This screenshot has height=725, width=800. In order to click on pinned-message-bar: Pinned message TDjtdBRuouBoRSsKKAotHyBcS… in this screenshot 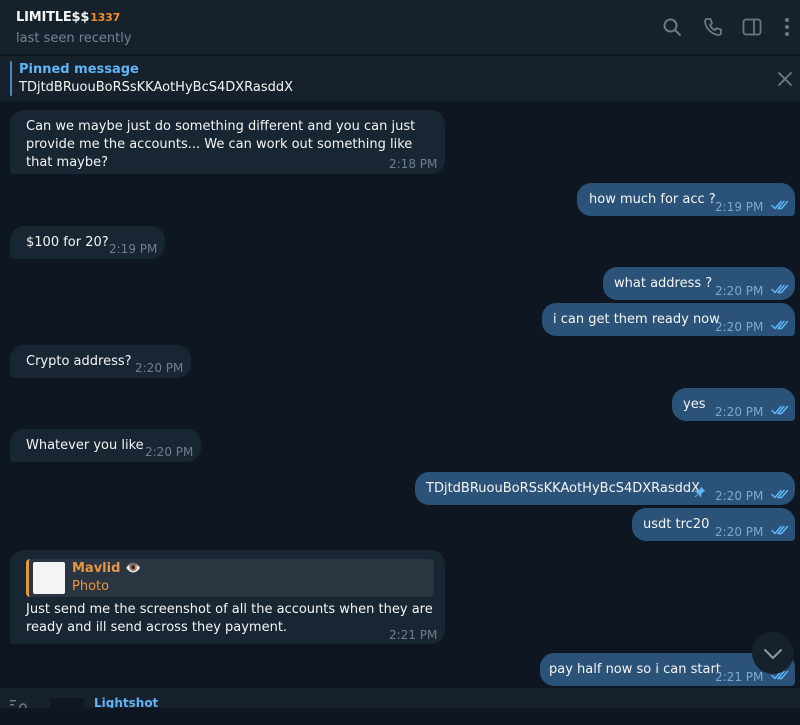, I will do `click(400, 79)`.